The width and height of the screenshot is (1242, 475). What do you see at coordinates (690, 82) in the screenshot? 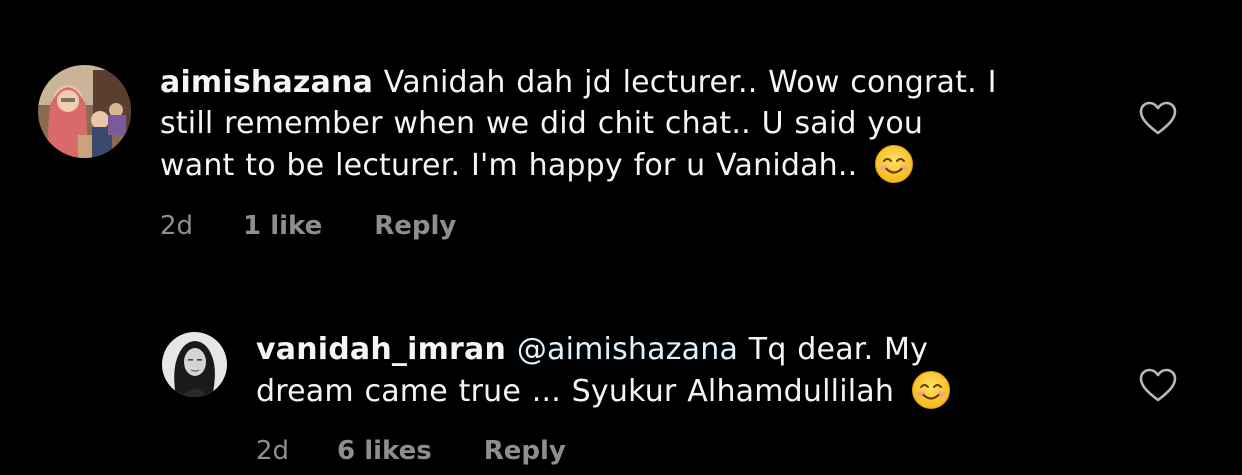
I see `comment-text-line: Vanidah dah jd lecturer.. Wow congrat. I` at bounding box center [690, 82].